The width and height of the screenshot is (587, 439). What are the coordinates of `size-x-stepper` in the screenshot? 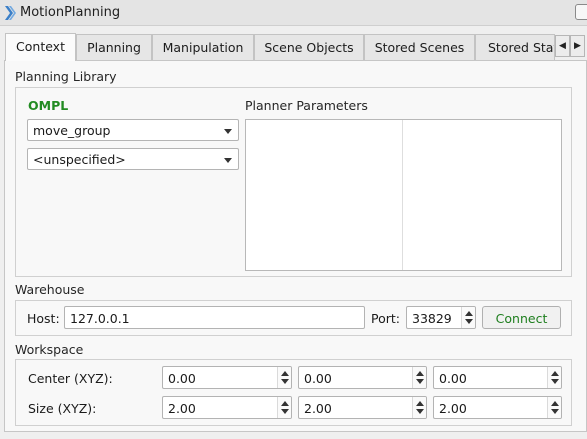 It's located at (284, 407).